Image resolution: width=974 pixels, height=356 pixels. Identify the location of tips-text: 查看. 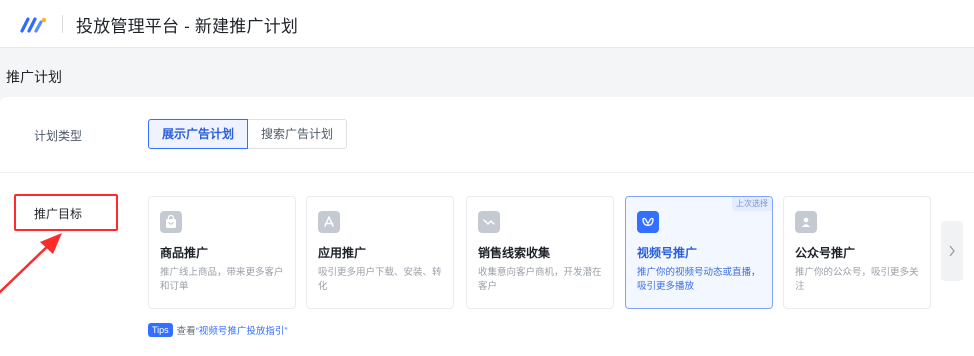
(186, 331).